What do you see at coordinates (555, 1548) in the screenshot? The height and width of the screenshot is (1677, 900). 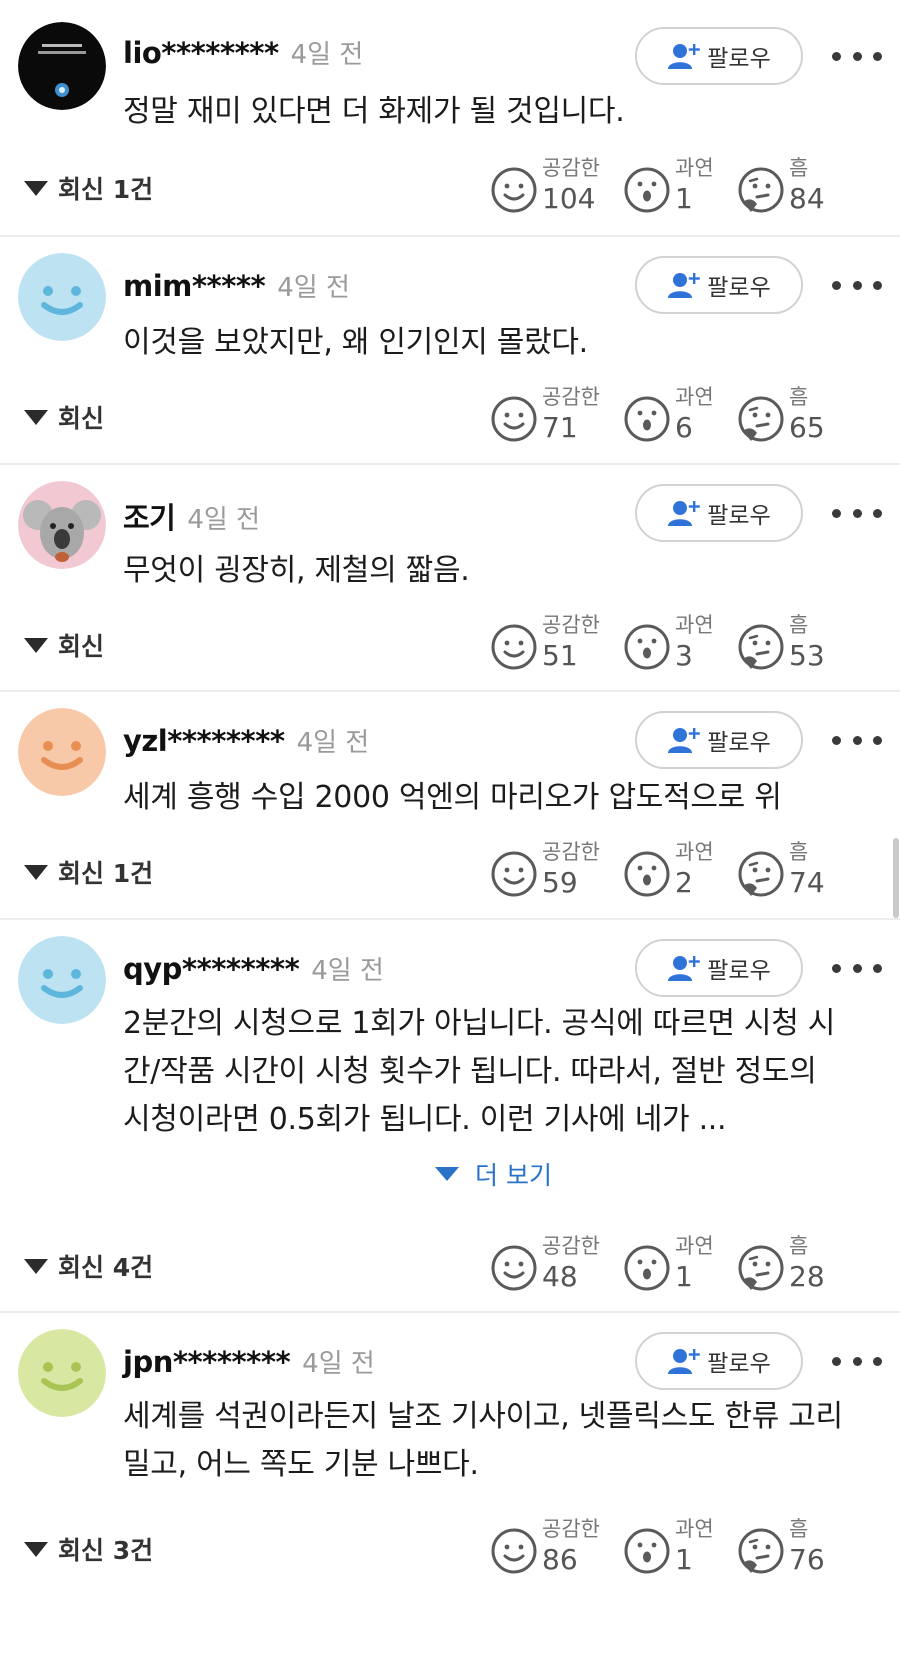 I see `reaction-like: 공감한 86` at bounding box center [555, 1548].